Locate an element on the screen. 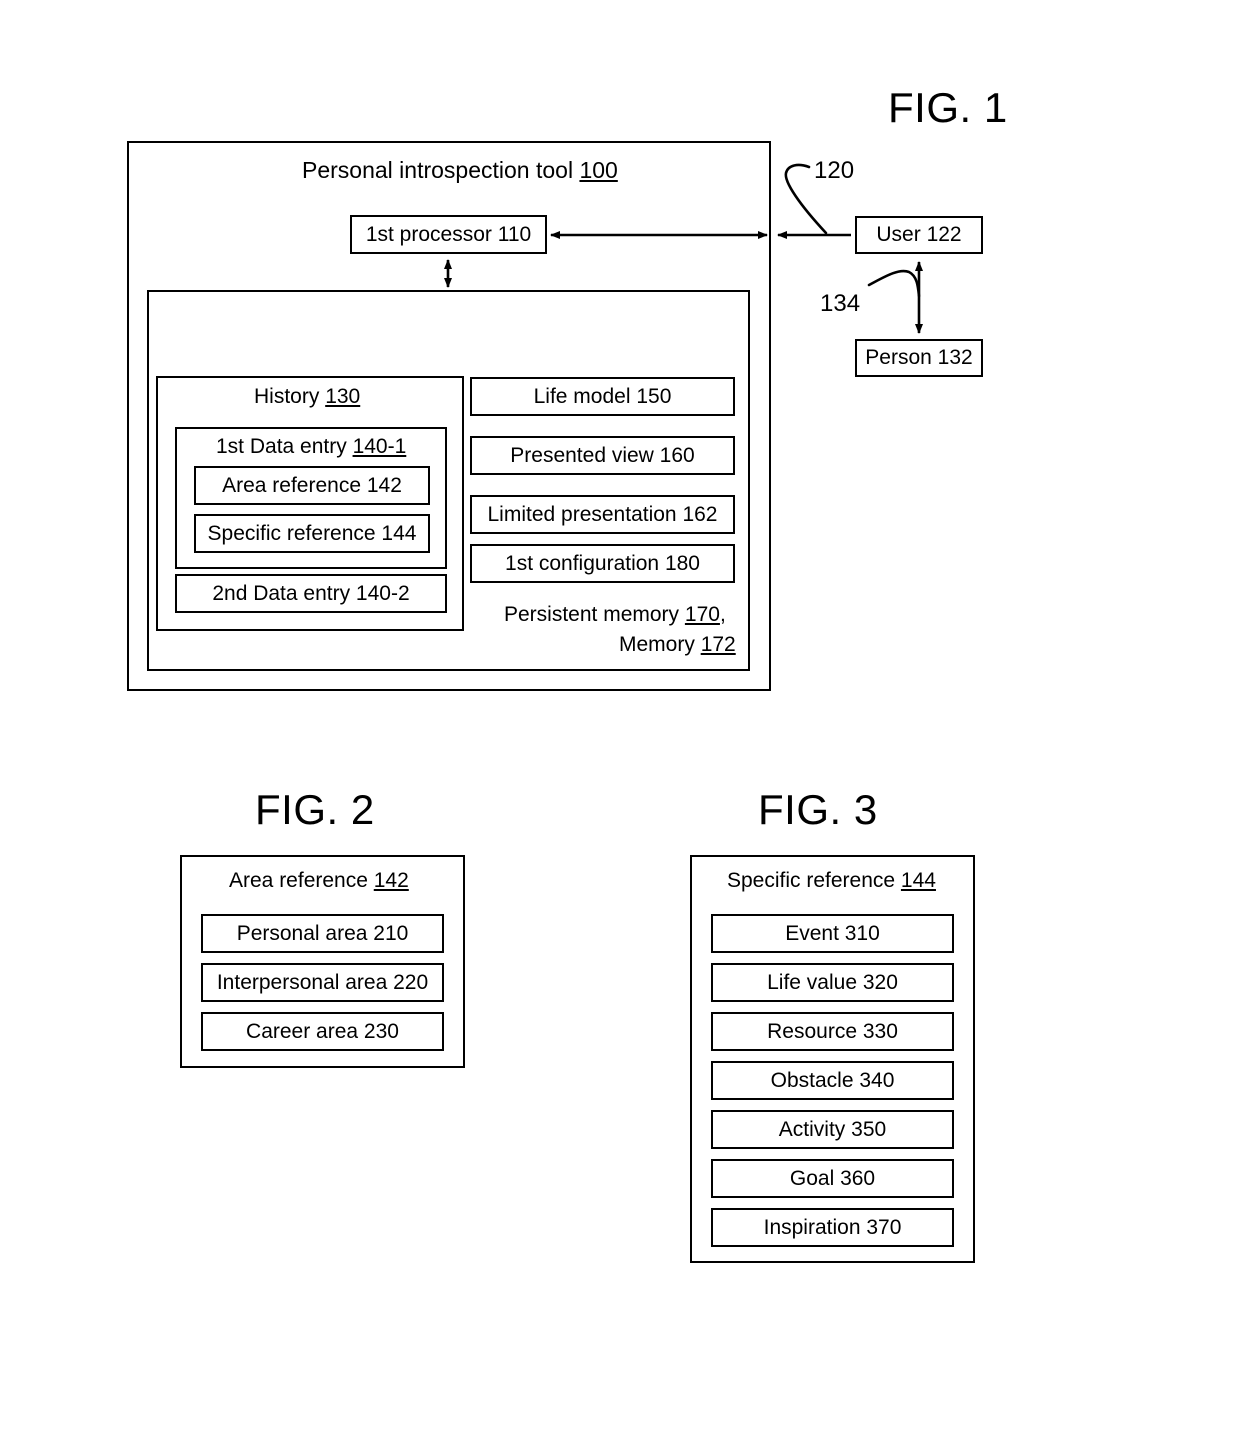 Image resolution: width=1240 pixels, height=1443 pixels. fig1-label-area-reference: Area reference 142 is located at coordinates (312, 485).